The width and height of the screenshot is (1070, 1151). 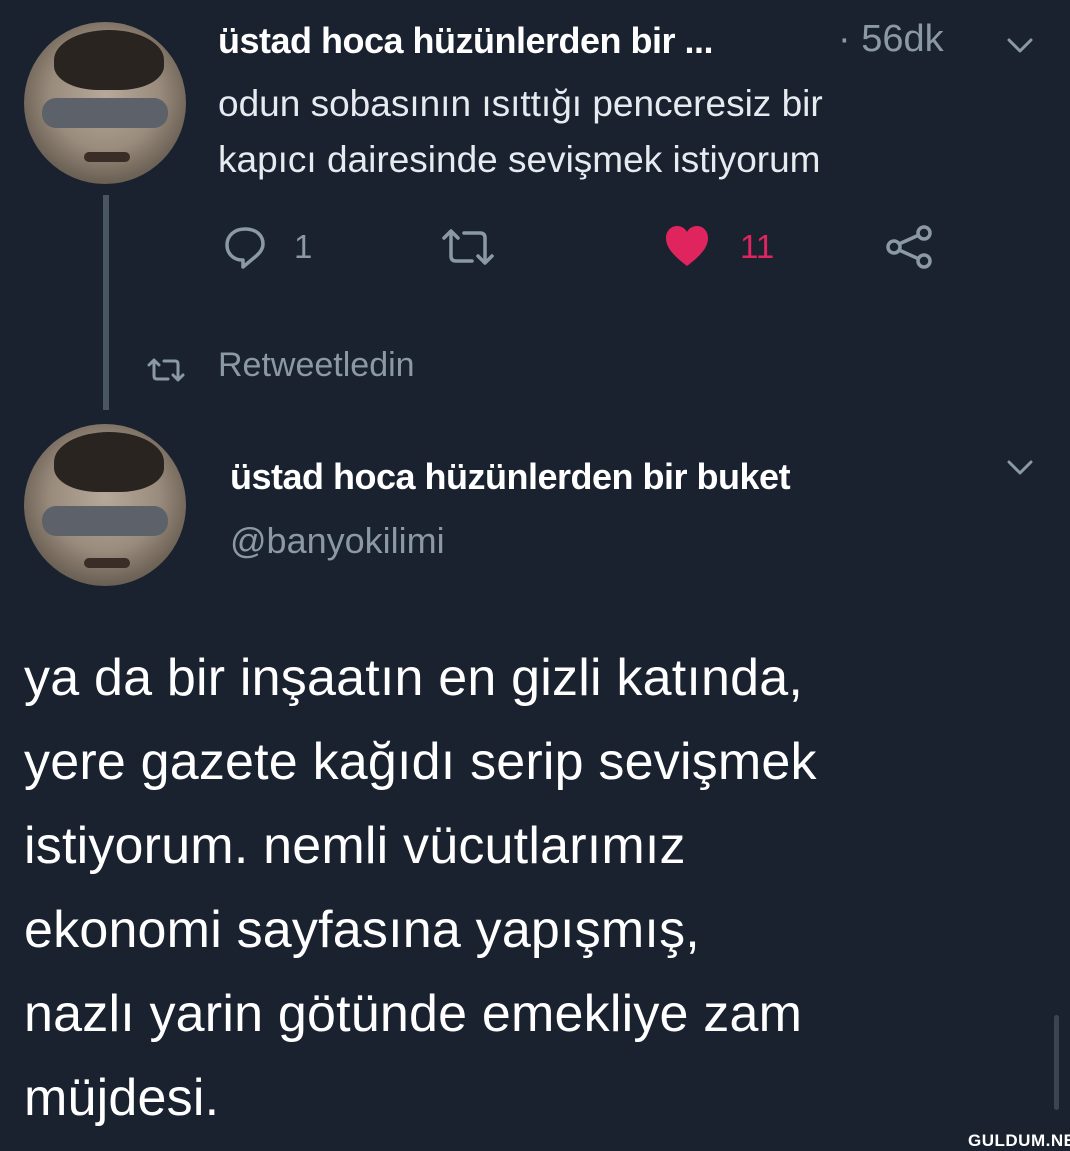 I want to click on author-handle: @banyokilimi, so click(x=337, y=541).